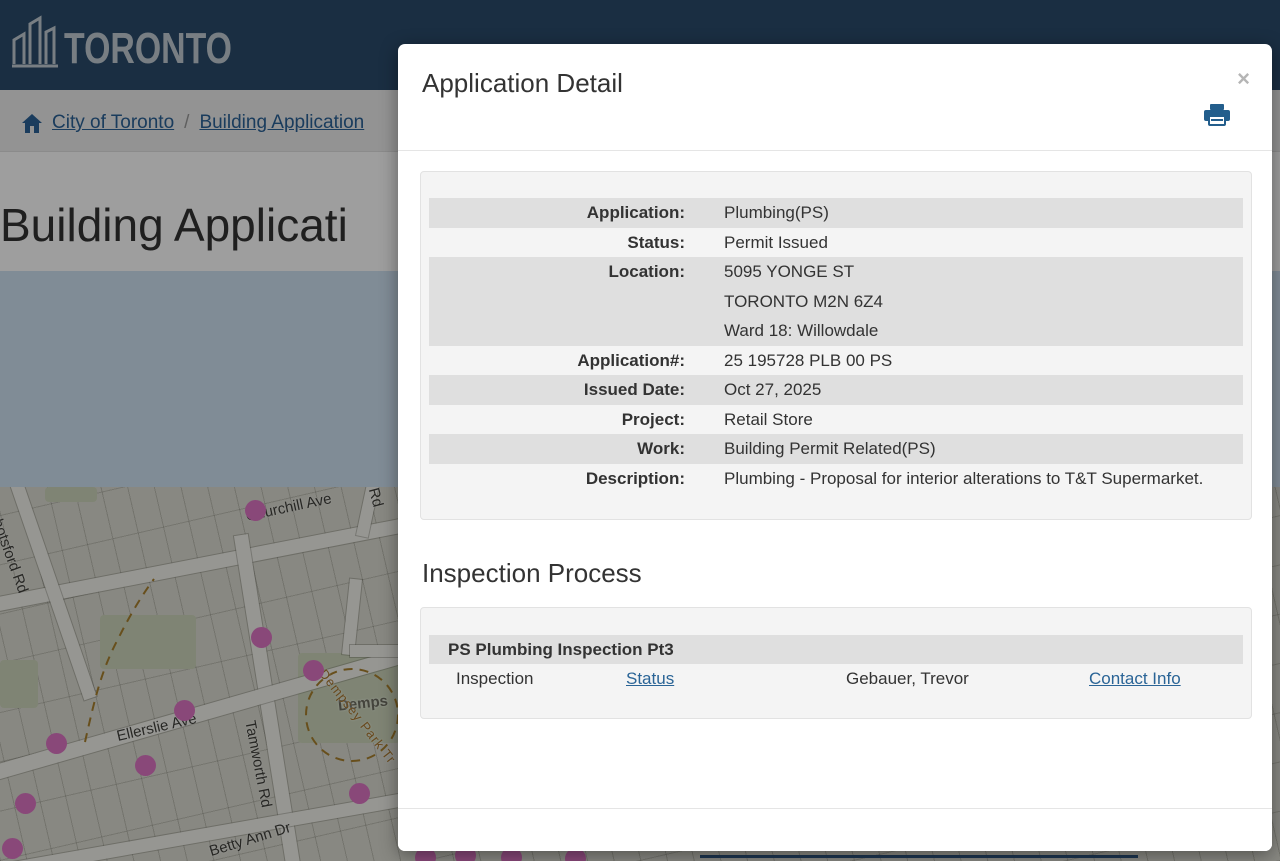 This screenshot has height=861, width=1280. Describe the element at coordinates (907, 678) in the screenshot. I see `inspector-name: Gebauer, Trevor` at that location.